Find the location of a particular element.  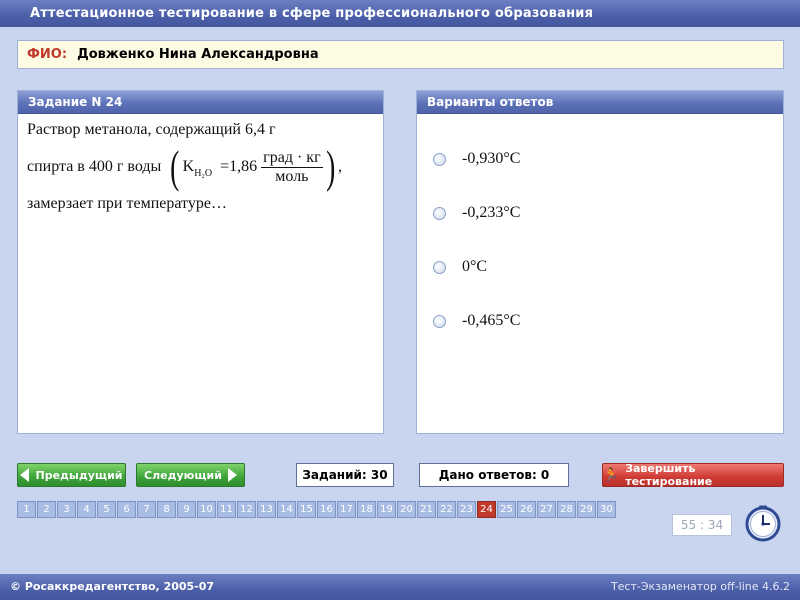

page-button-13: 13 is located at coordinates (266, 509).